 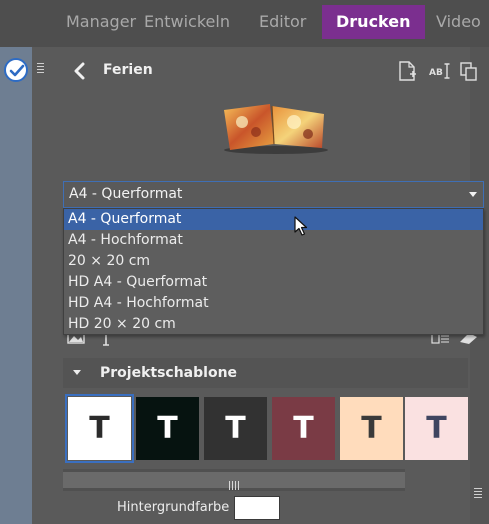 What do you see at coordinates (273, 324) in the screenshot?
I see `format-option-hd-20x20: HD 20 × 20 cm` at bounding box center [273, 324].